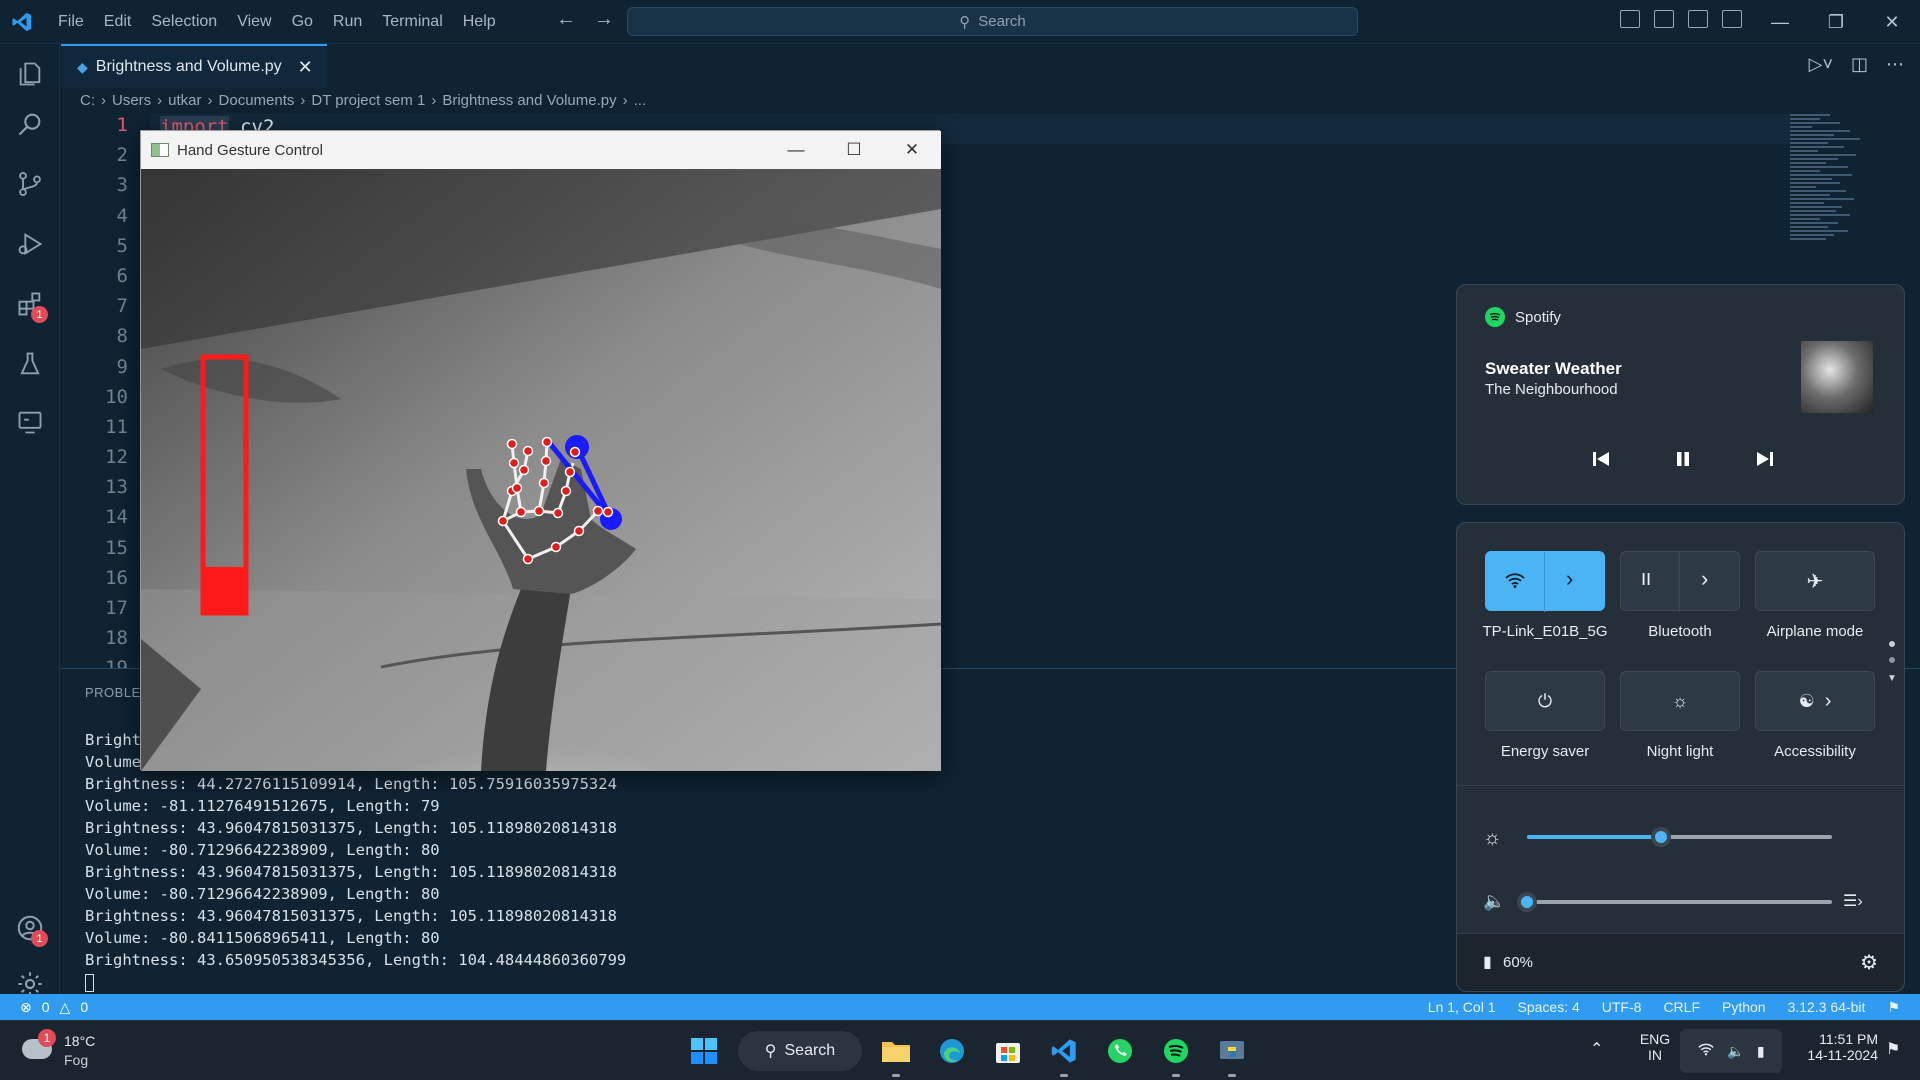 This screenshot has width=1920, height=1080. What do you see at coordinates (1869, 962) in the screenshot?
I see `settings-icon: ⚙` at bounding box center [1869, 962].